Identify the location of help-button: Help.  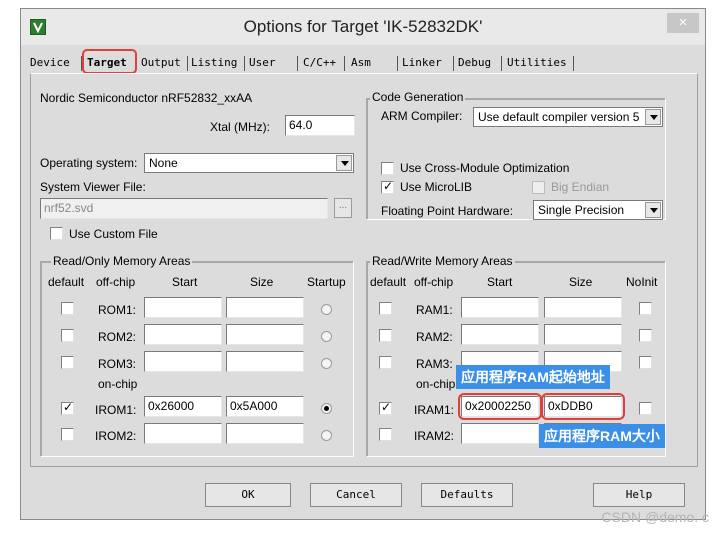
(639, 495).